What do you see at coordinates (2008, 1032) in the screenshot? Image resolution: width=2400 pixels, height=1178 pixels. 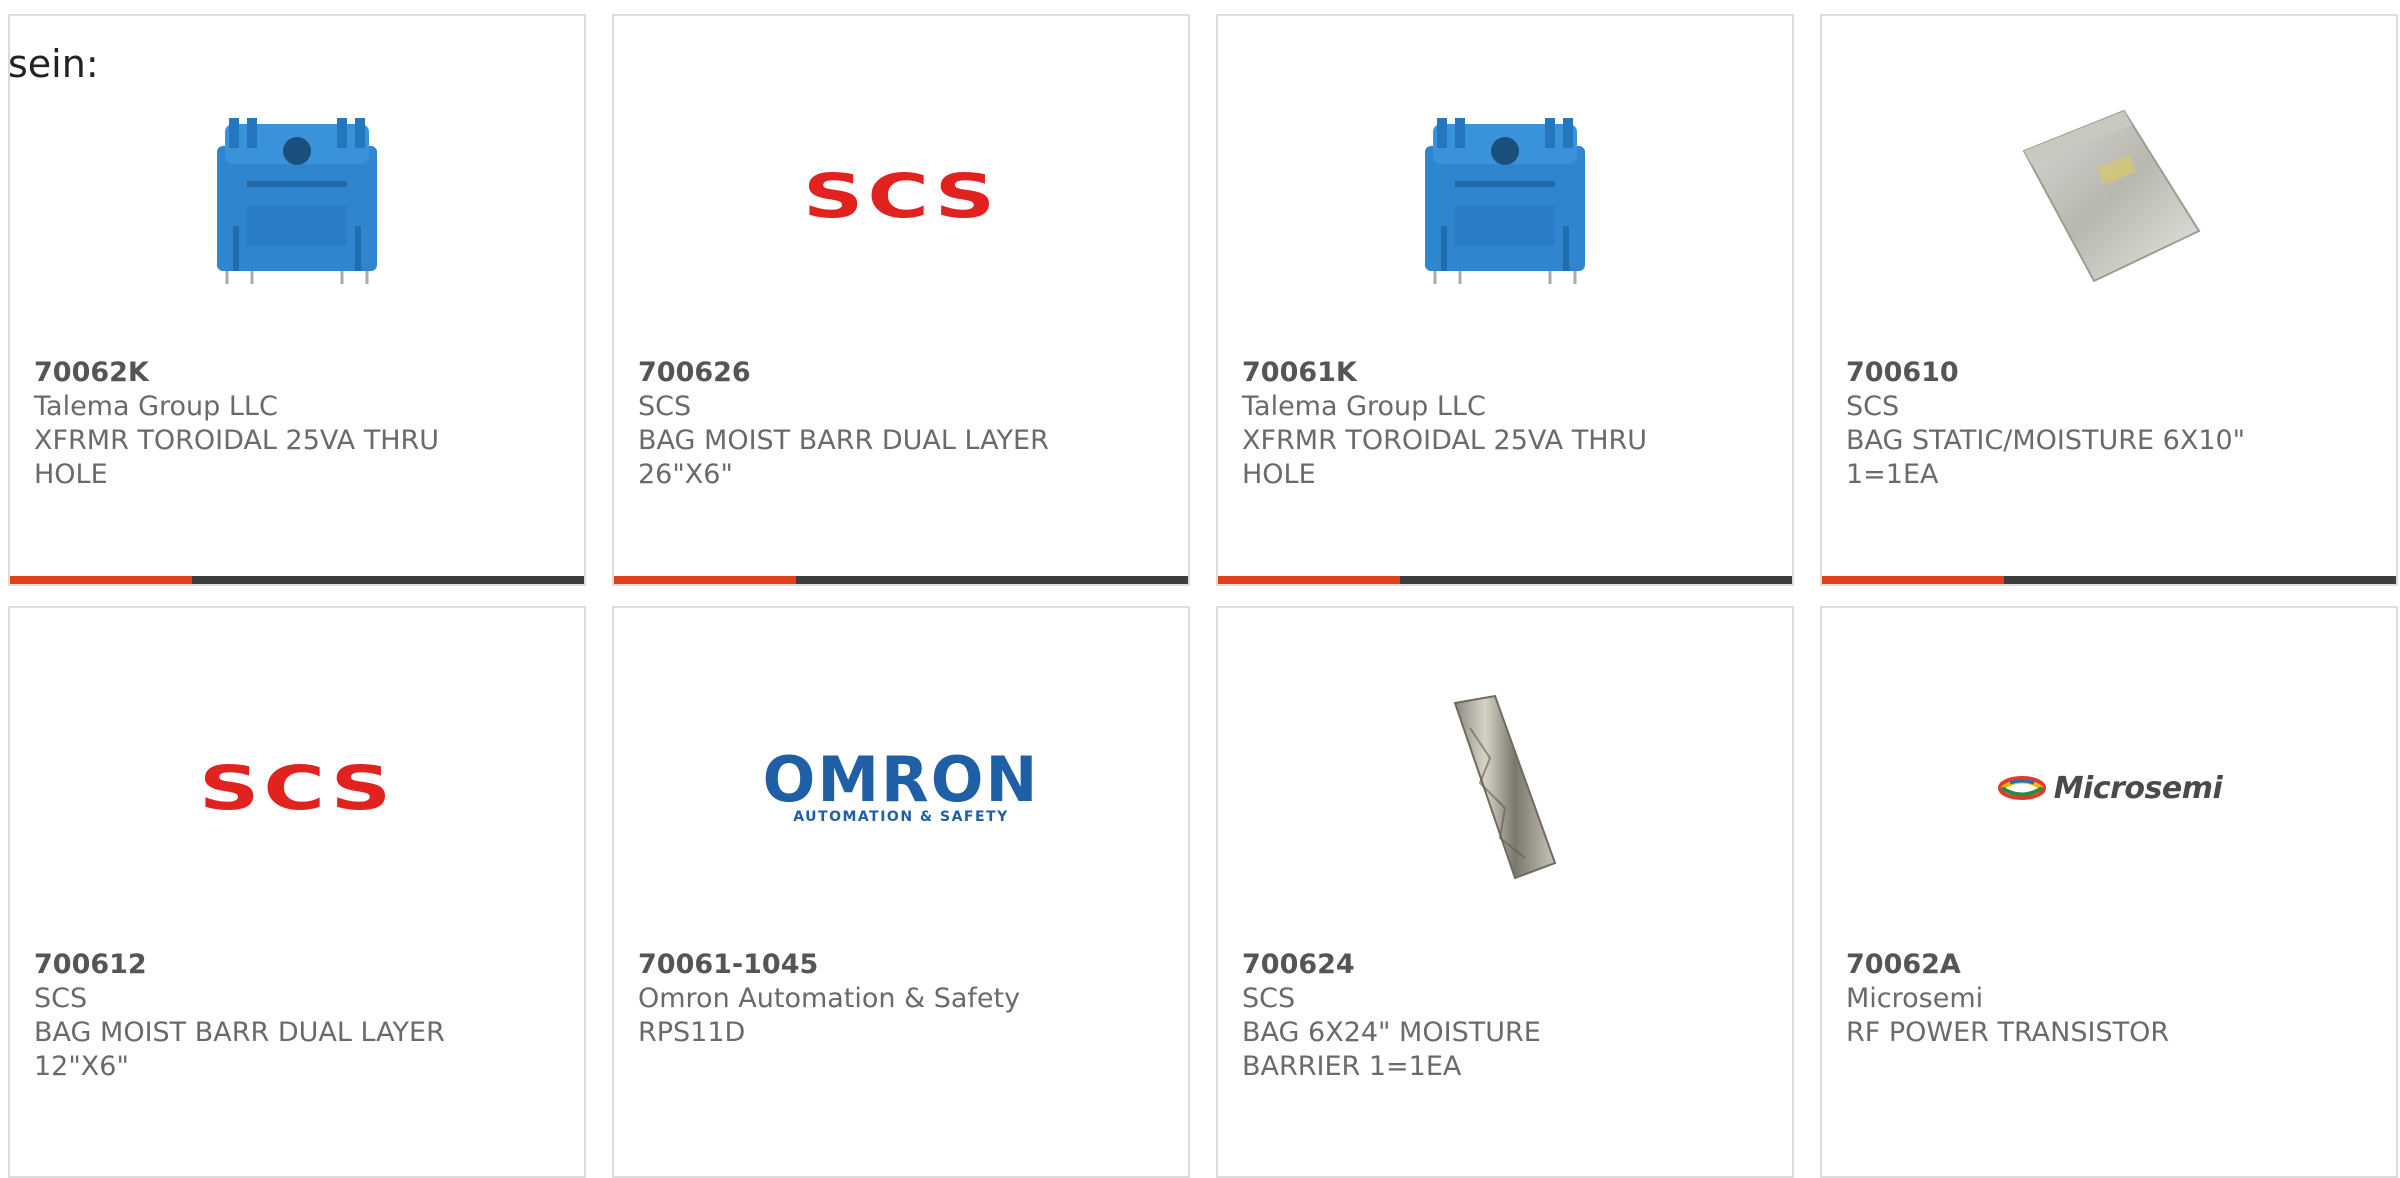 I see `description: RF POWER TRANSISTOR` at bounding box center [2008, 1032].